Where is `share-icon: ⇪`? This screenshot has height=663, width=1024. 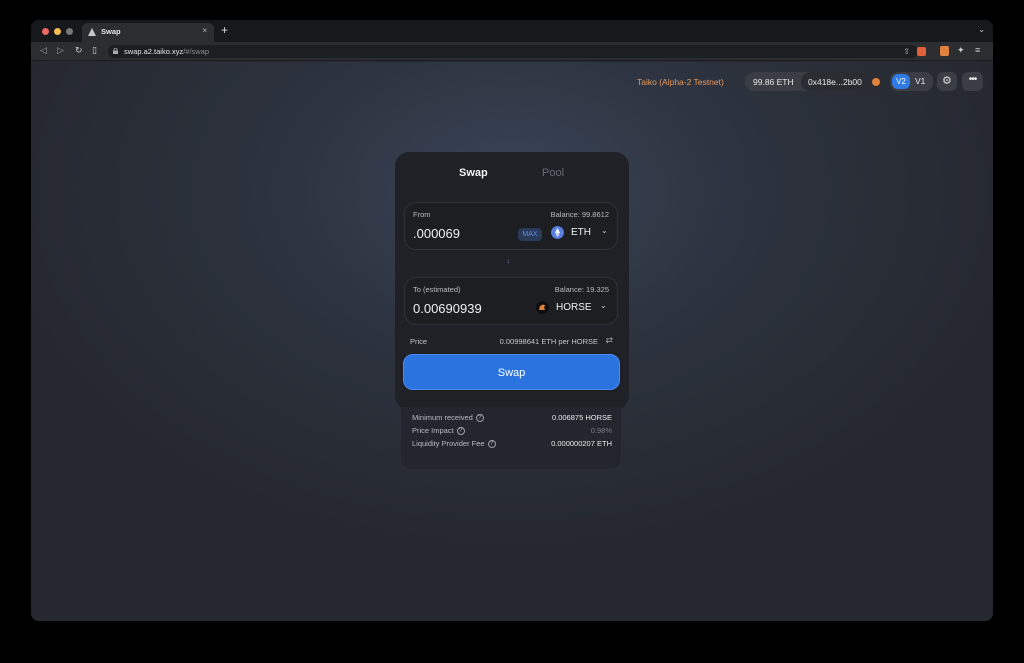
share-icon: ⇪ is located at coordinates (906, 51).